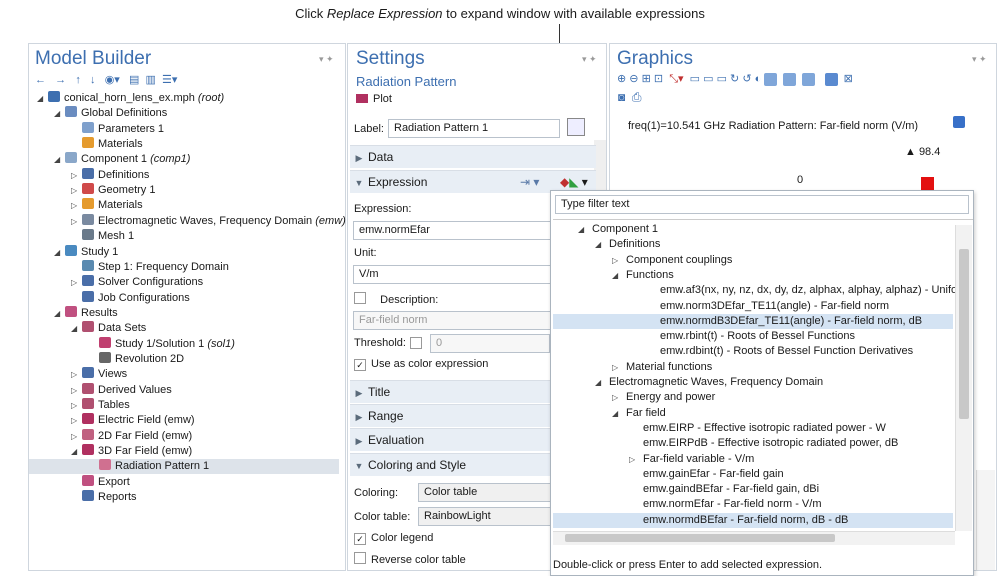 The width and height of the screenshot is (1000, 576). What do you see at coordinates (393, 538) in the screenshot?
I see `color-legend-checkbox: ✓ Color legend` at bounding box center [393, 538].